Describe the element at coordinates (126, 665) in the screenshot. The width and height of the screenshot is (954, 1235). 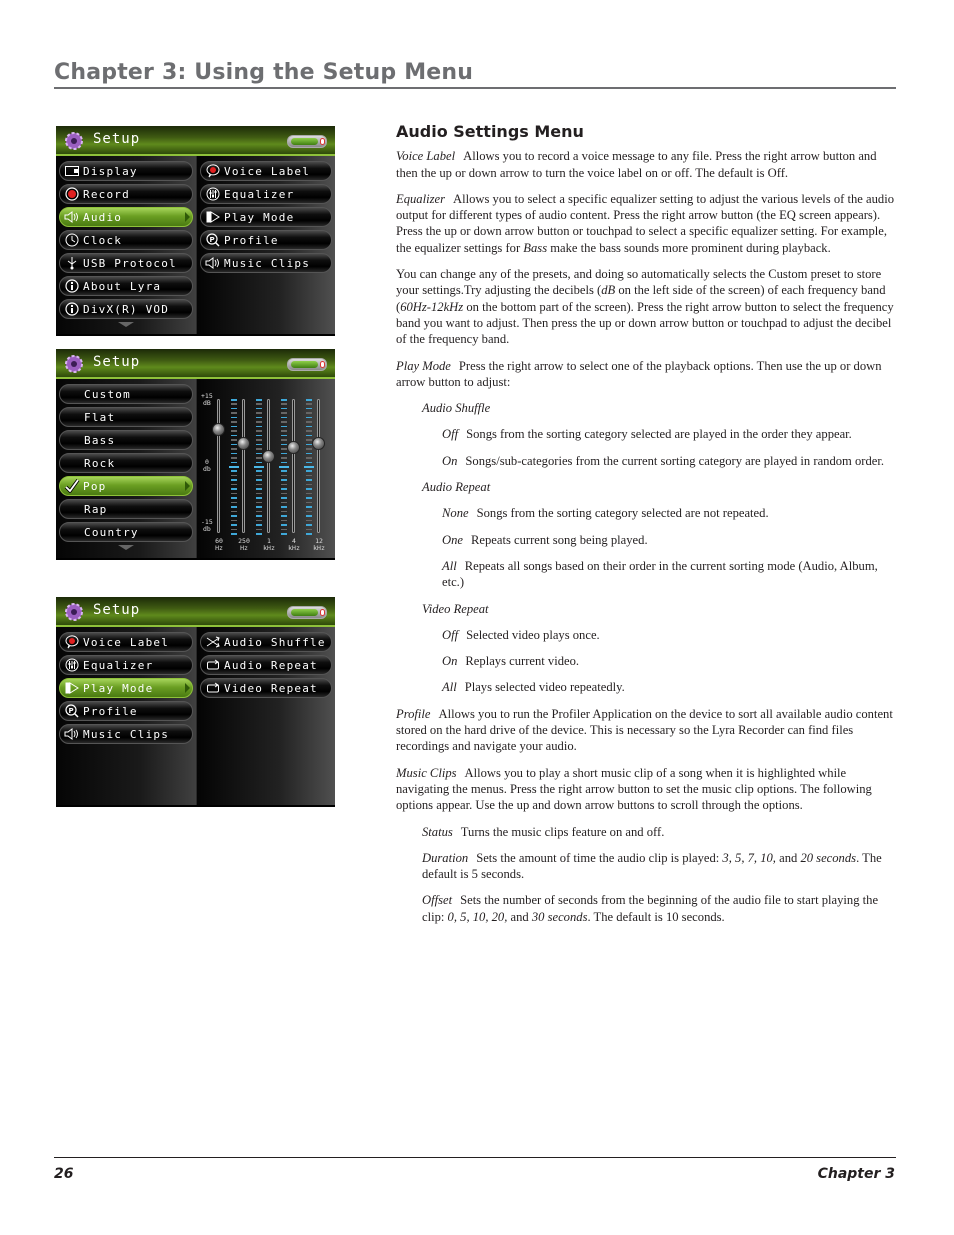
I see `menu-item: Equalizer` at that location.